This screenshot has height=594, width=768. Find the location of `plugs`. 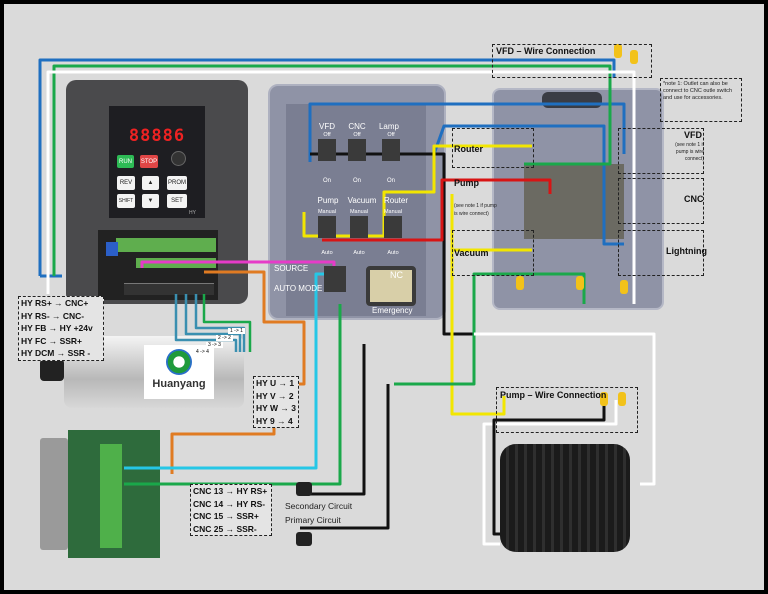

plugs is located at coordinates (304, 514).